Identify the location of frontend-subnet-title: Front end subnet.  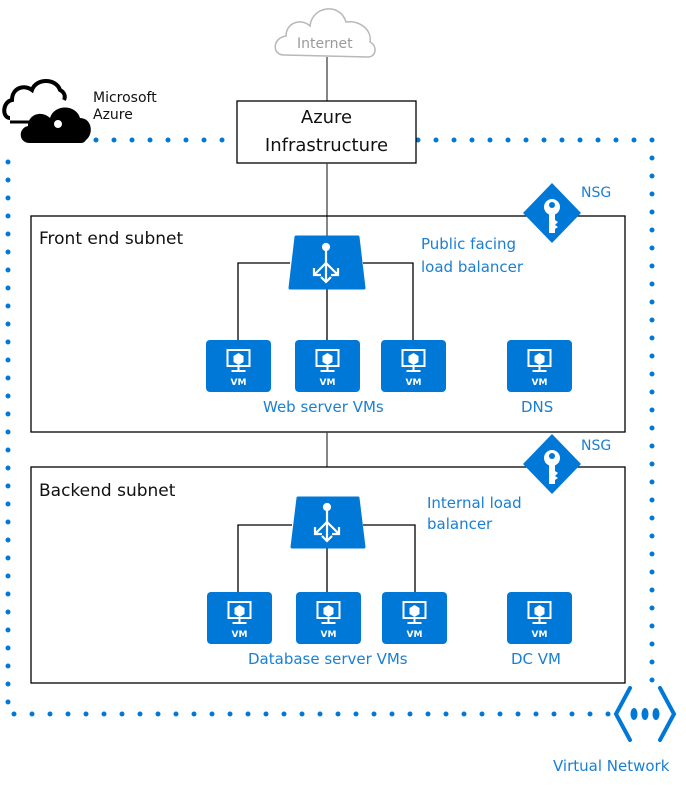
(111, 239).